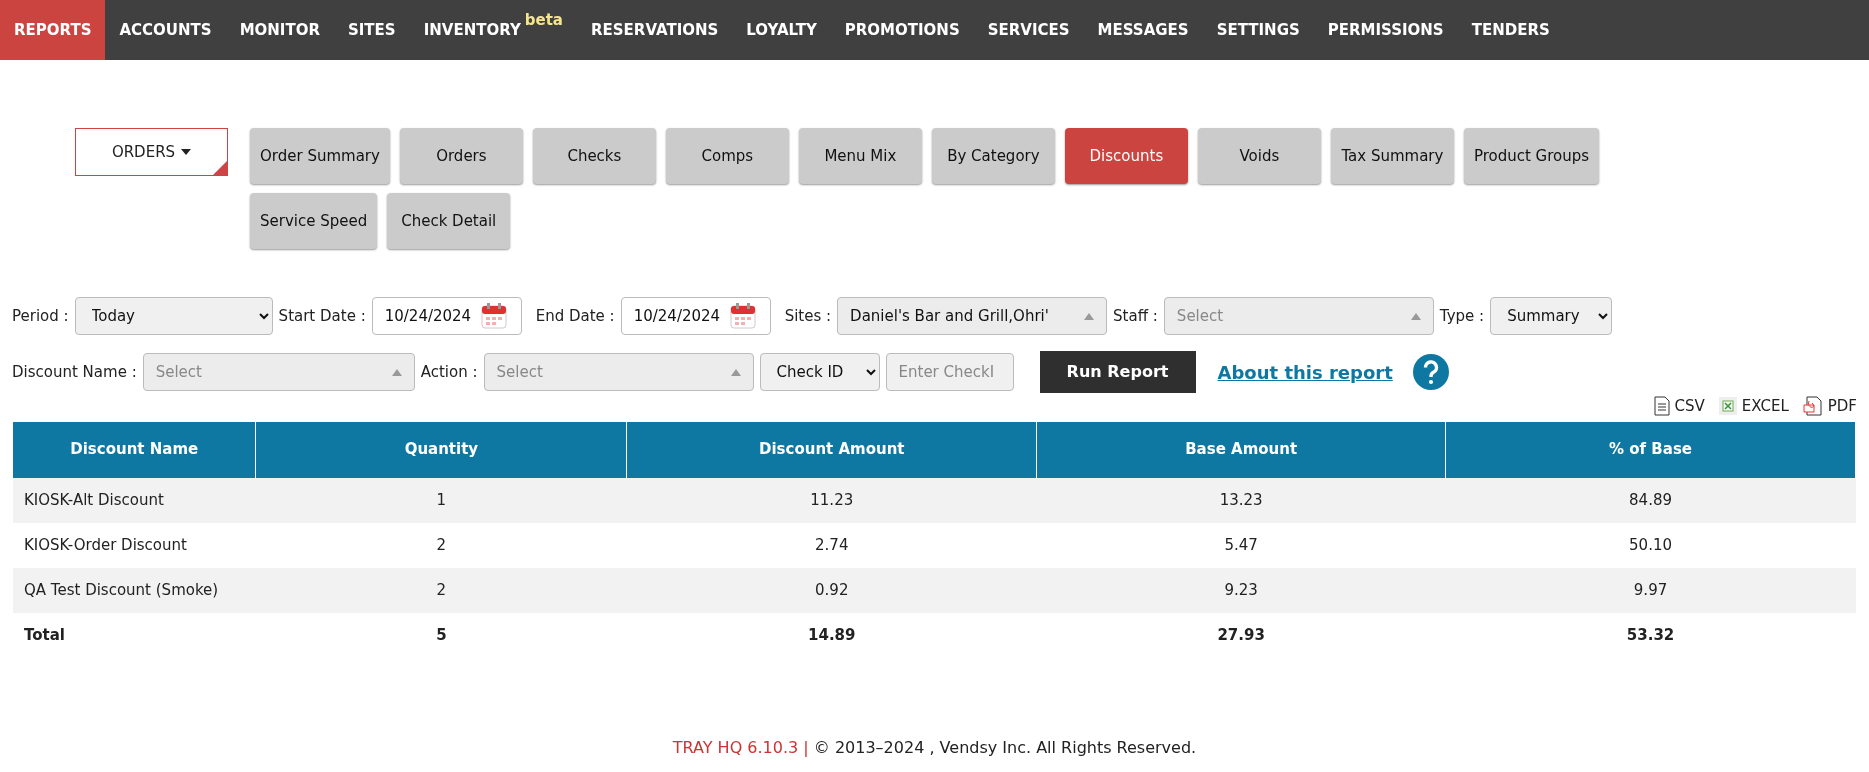  Describe the element at coordinates (40, 316) in the screenshot. I see `filter-label: Period :` at that location.